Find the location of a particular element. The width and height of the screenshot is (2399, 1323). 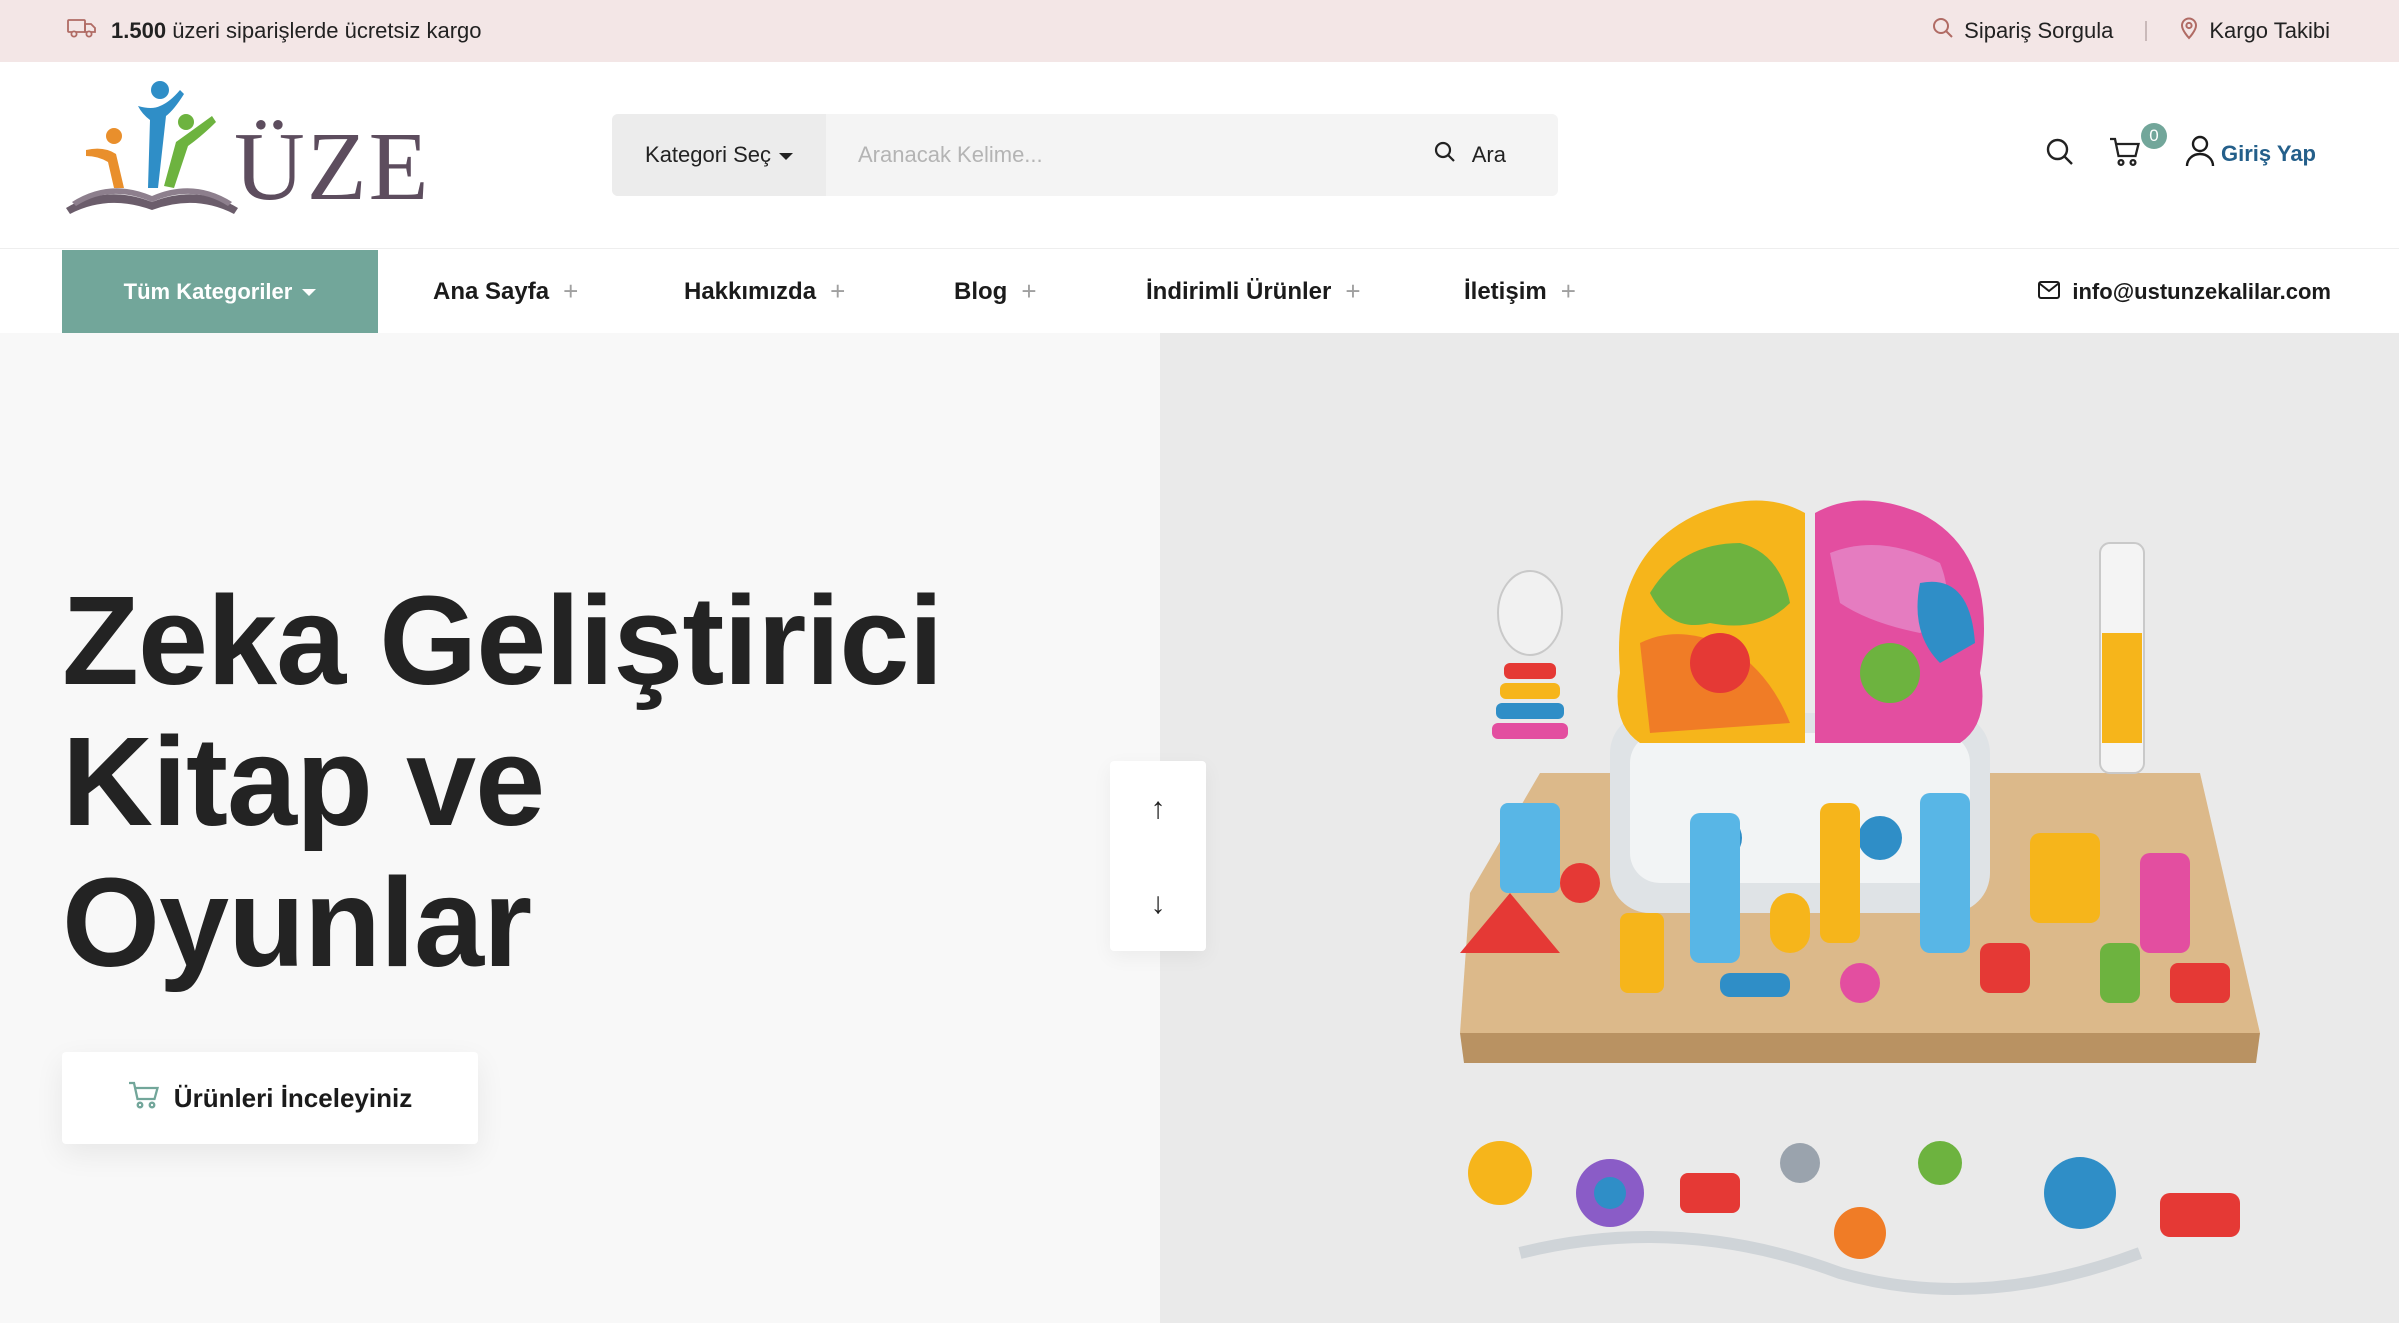

search-button-label: Ara is located at coordinates (1488, 154).